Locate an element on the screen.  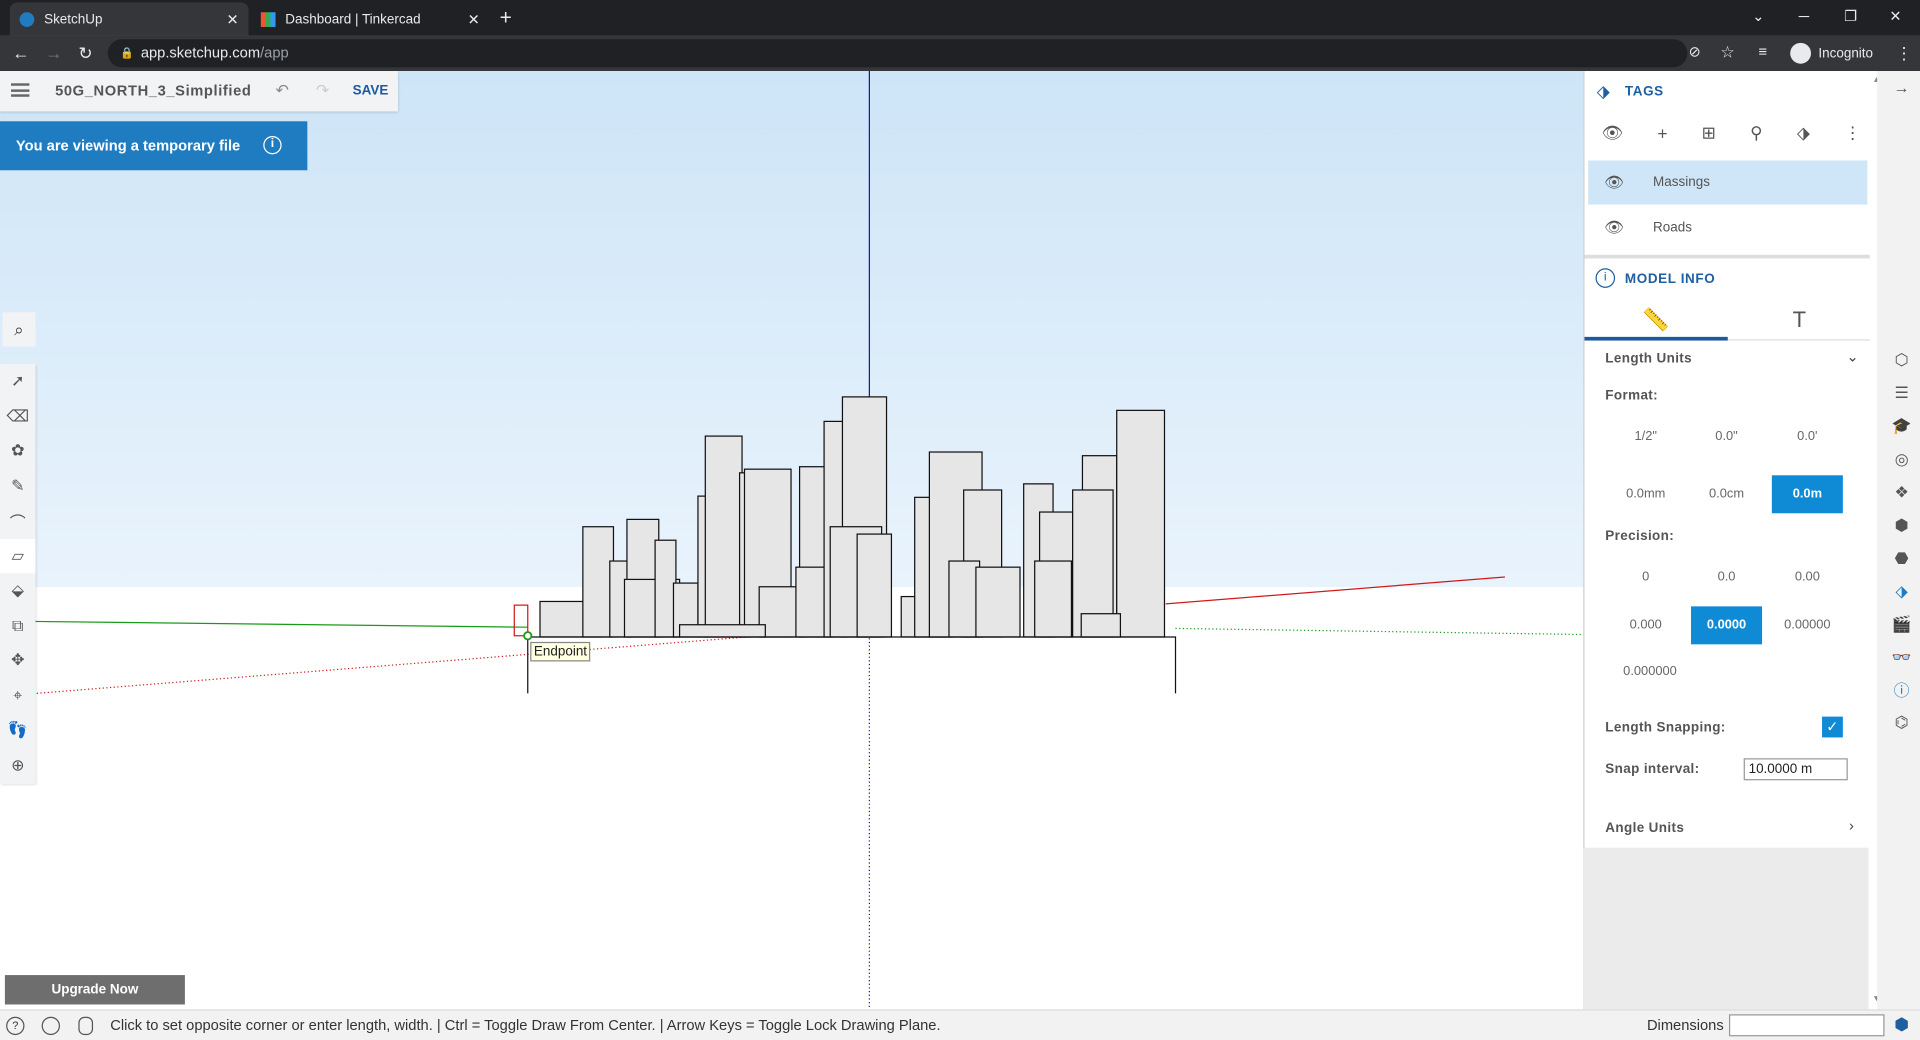
tag-row-roads: 👁 Roads is located at coordinates (1727, 228).